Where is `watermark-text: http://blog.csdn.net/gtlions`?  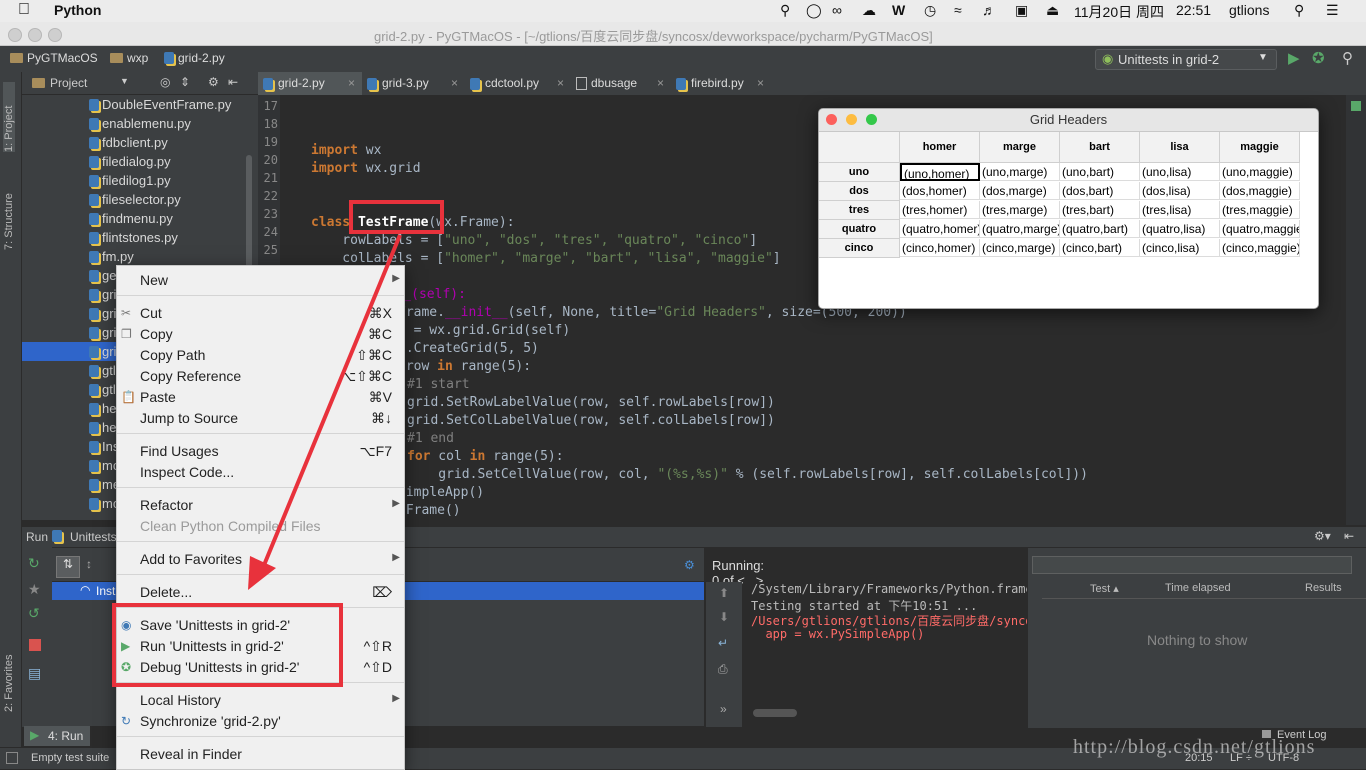 watermark-text: http://blog.csdn.net/gtlions is located at coordinates (1194, 747).